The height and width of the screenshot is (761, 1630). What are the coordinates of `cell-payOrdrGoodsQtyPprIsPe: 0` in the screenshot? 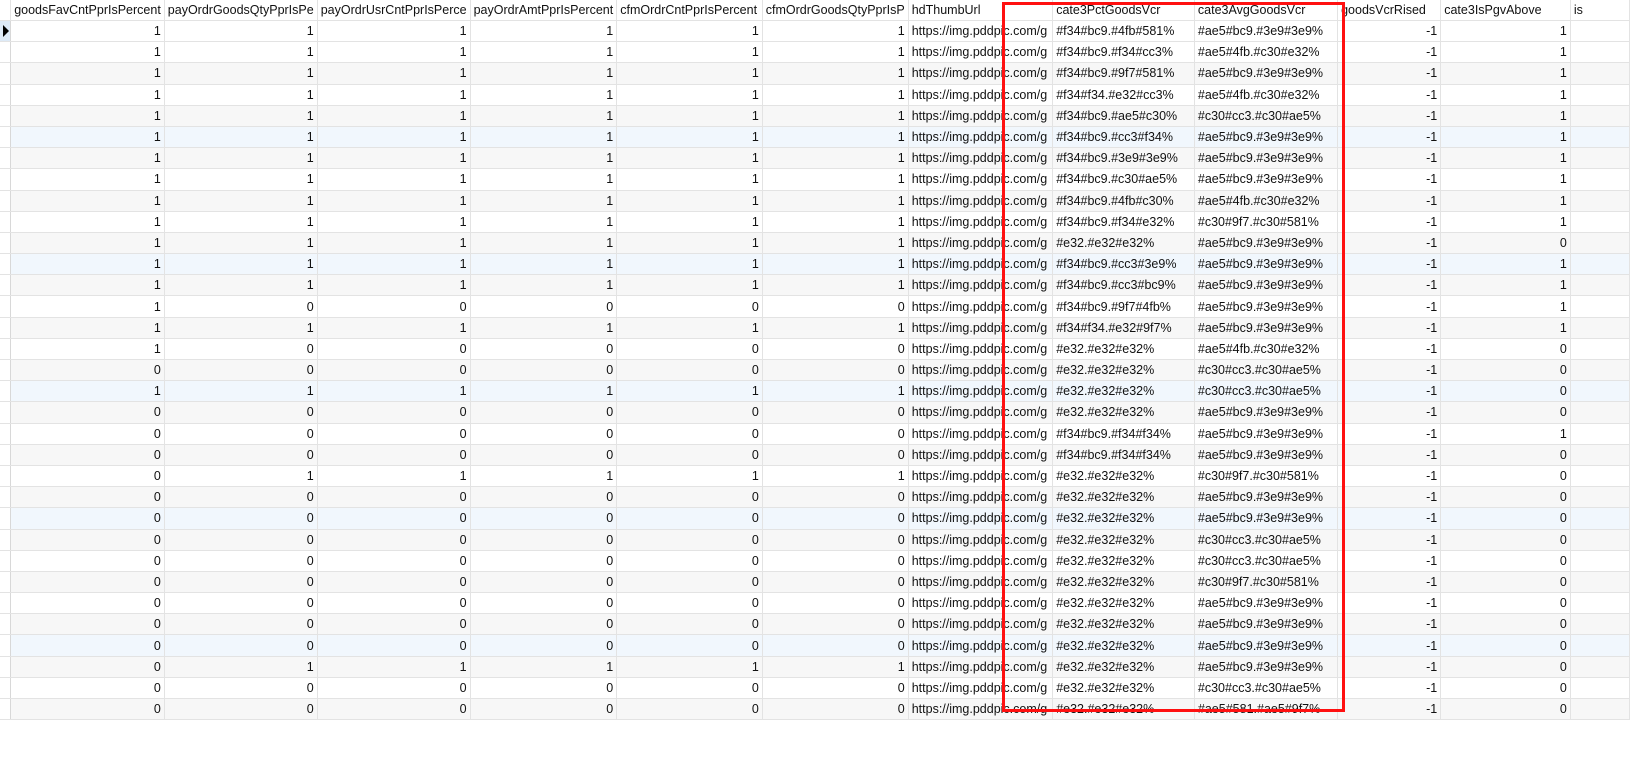 It's located at (241, 561).